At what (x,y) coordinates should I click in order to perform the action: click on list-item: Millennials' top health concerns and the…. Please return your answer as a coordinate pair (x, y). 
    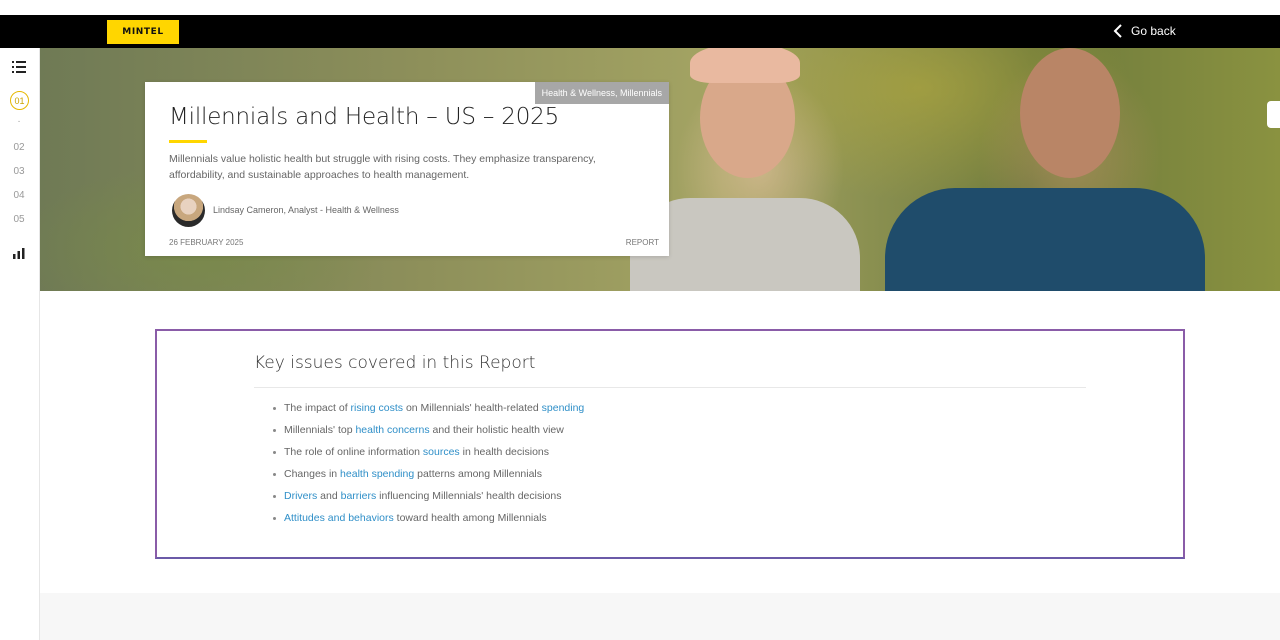
    Looking at the image, I should click on (427, 433).